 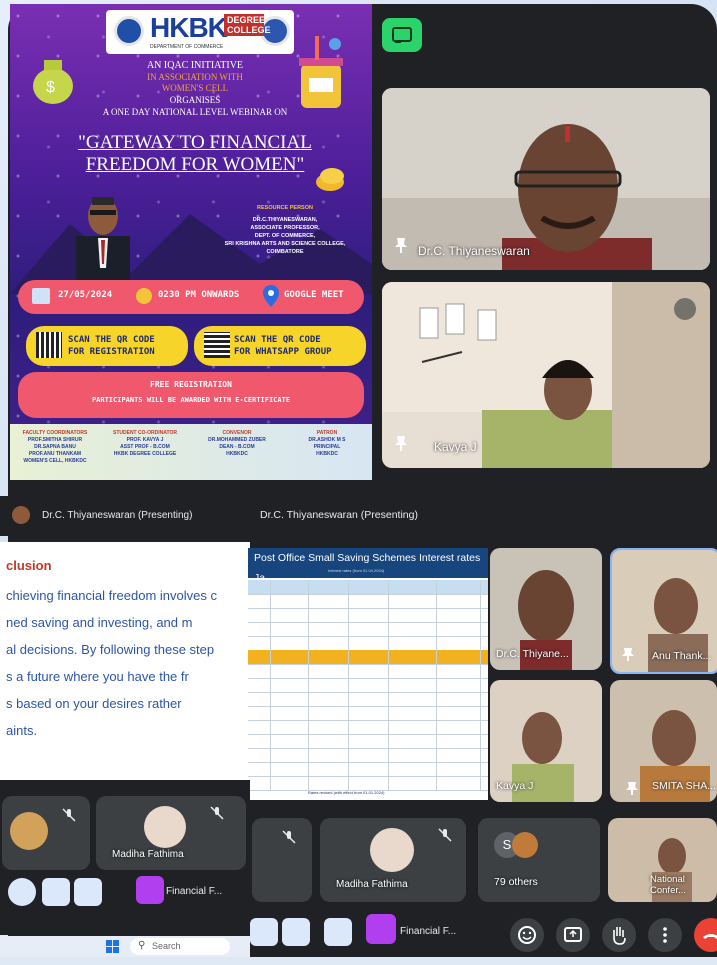 What do you see at coordinates (237, 447) in the screenshot?
I see `footer-convenor-l2: DEAN - B.COM` at bounding box center [237, 447].